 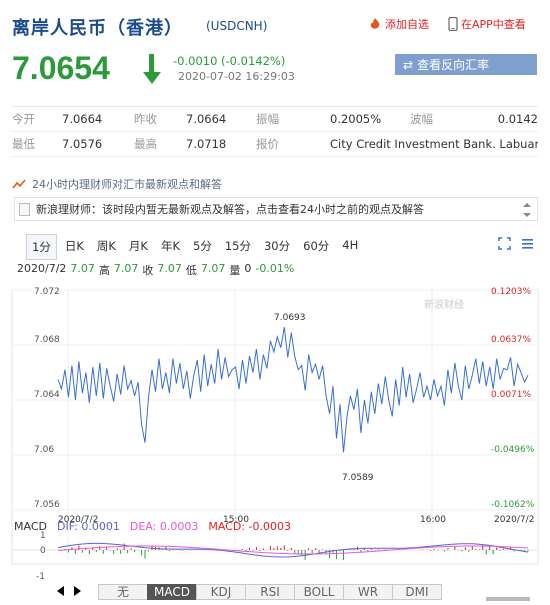 I want to click on quote-time: 2020-07-02 16:29:03, so click(x=236, y=76).